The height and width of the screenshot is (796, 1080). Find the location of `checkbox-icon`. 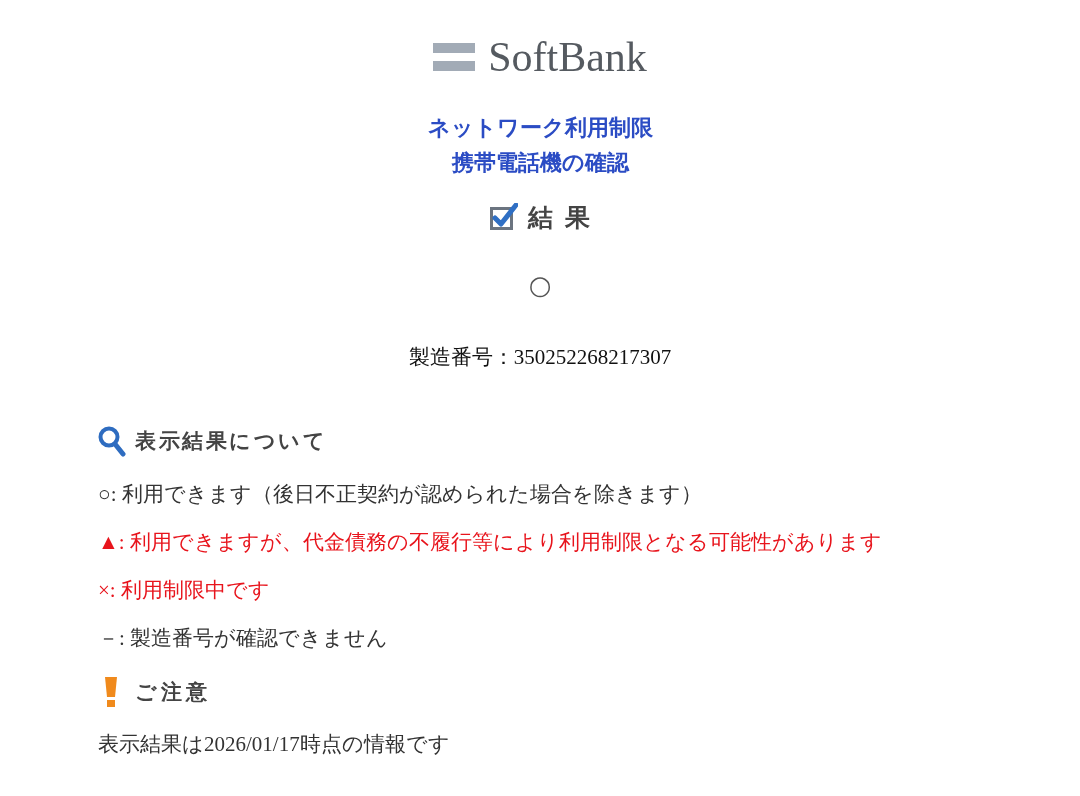

checkbox-icon is located at coordinates (504, 217).